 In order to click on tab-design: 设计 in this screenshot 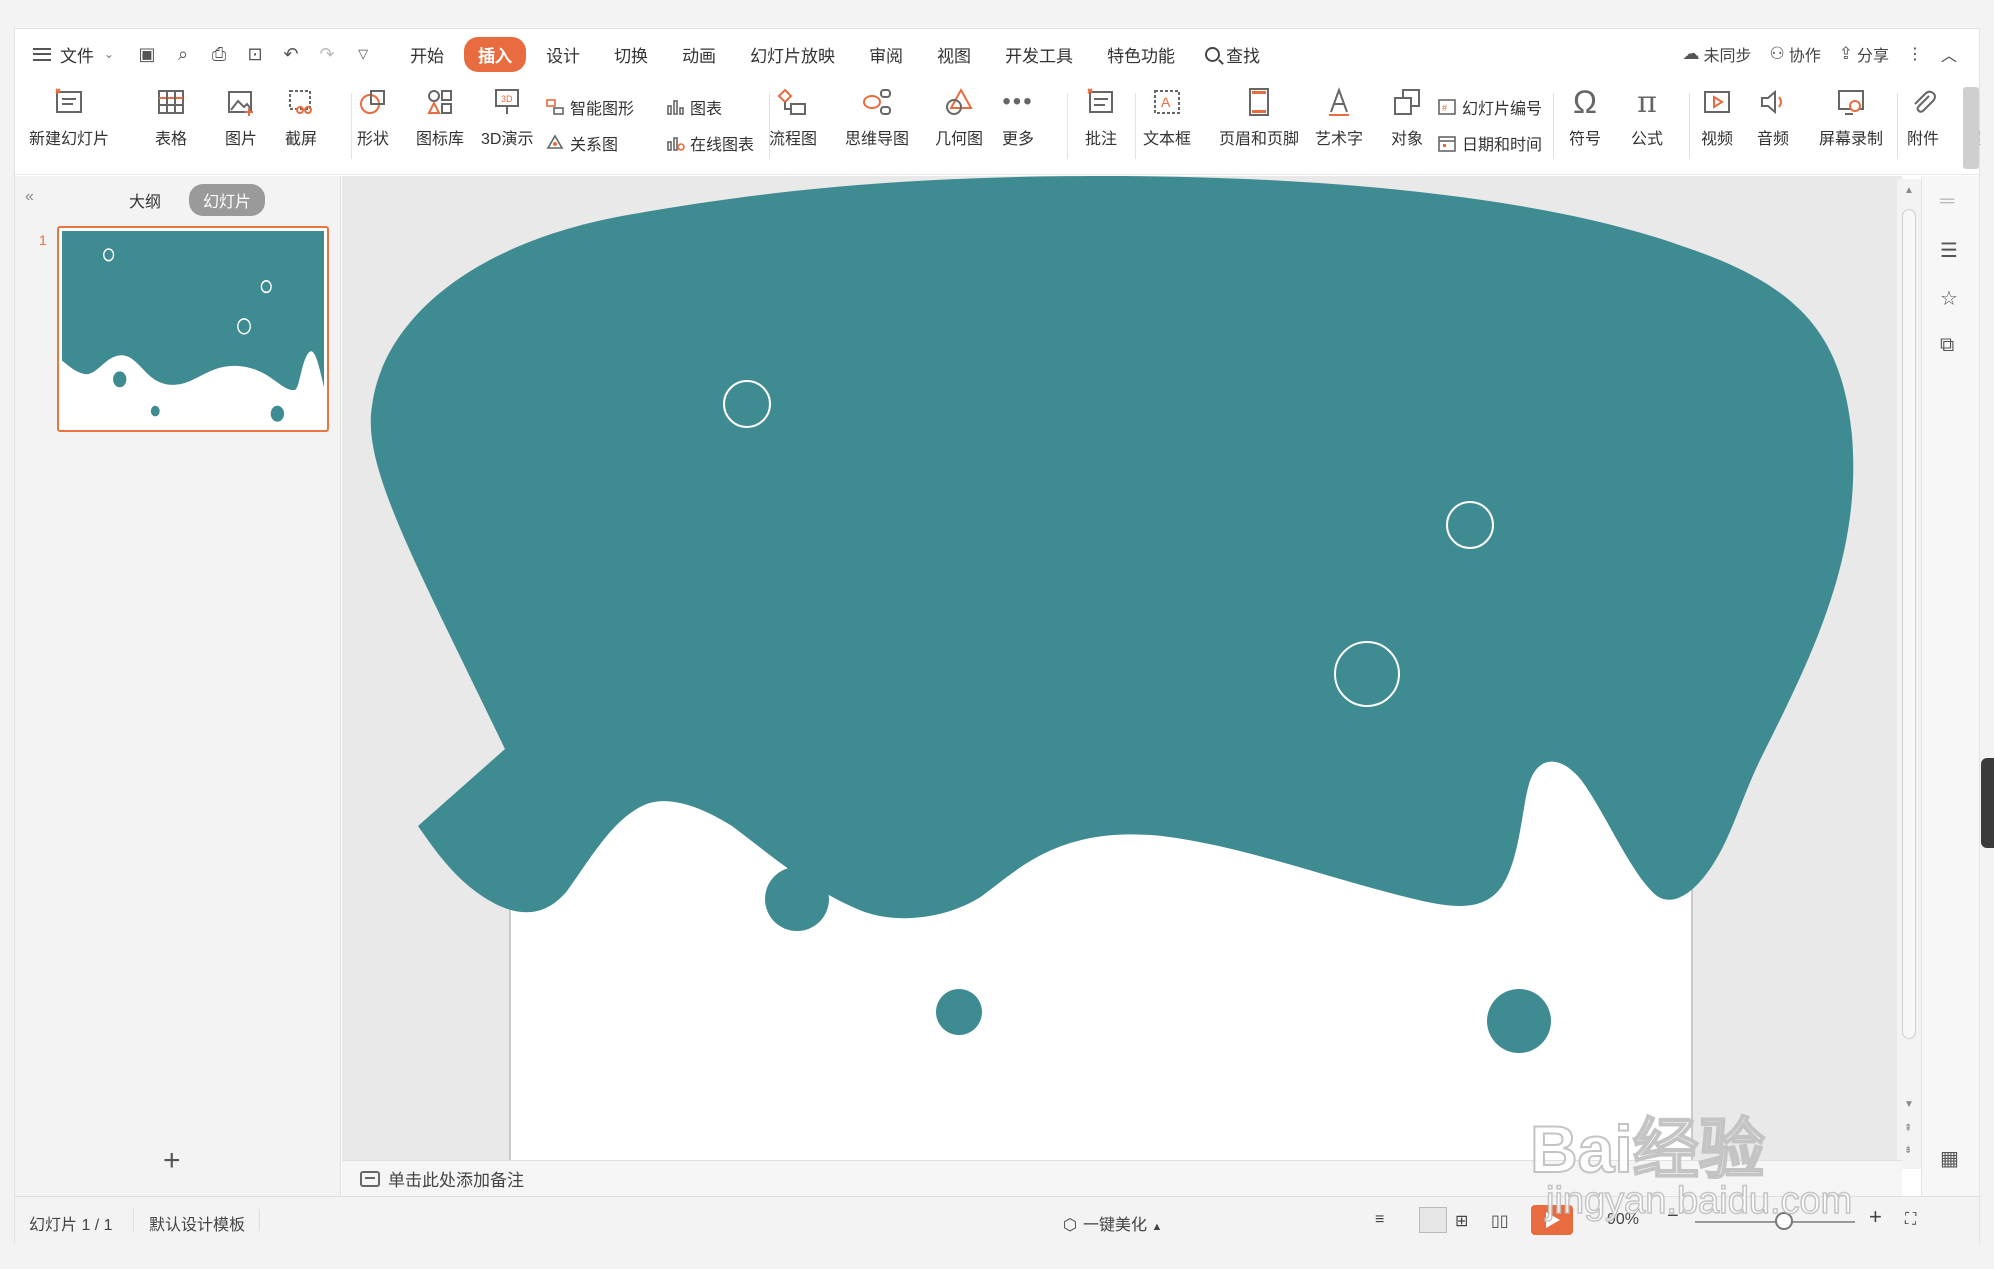, I will do `click(563, 54)`.